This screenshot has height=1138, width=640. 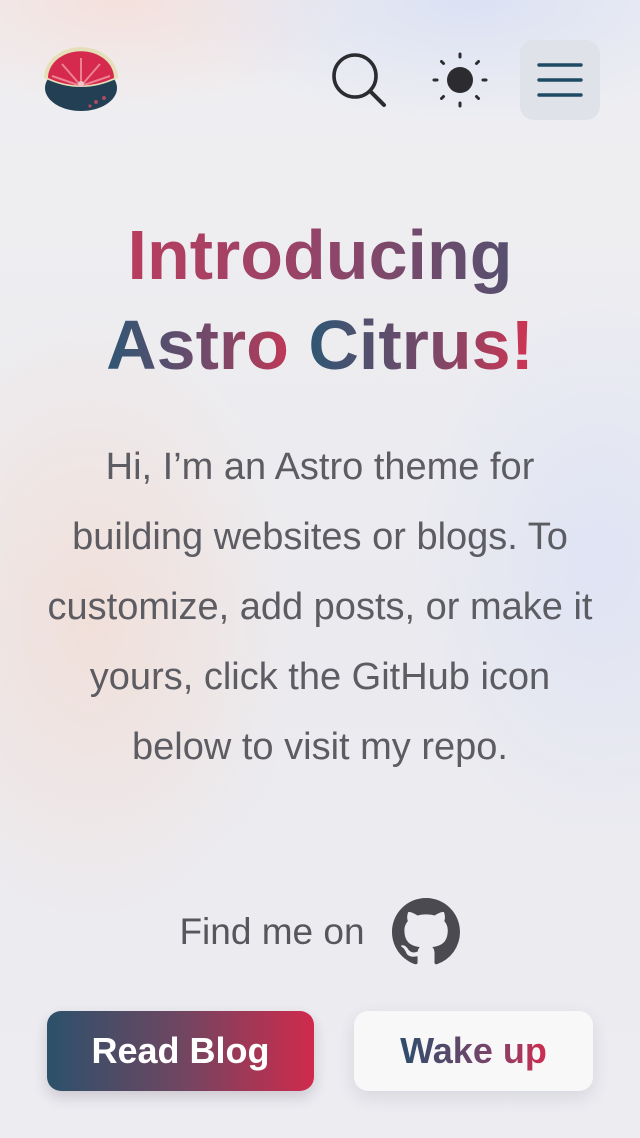 What do you see at coordinates (272, 931) in the screenshot?
I see `find-me-label: Find me on` at bounding box center [272, 931].